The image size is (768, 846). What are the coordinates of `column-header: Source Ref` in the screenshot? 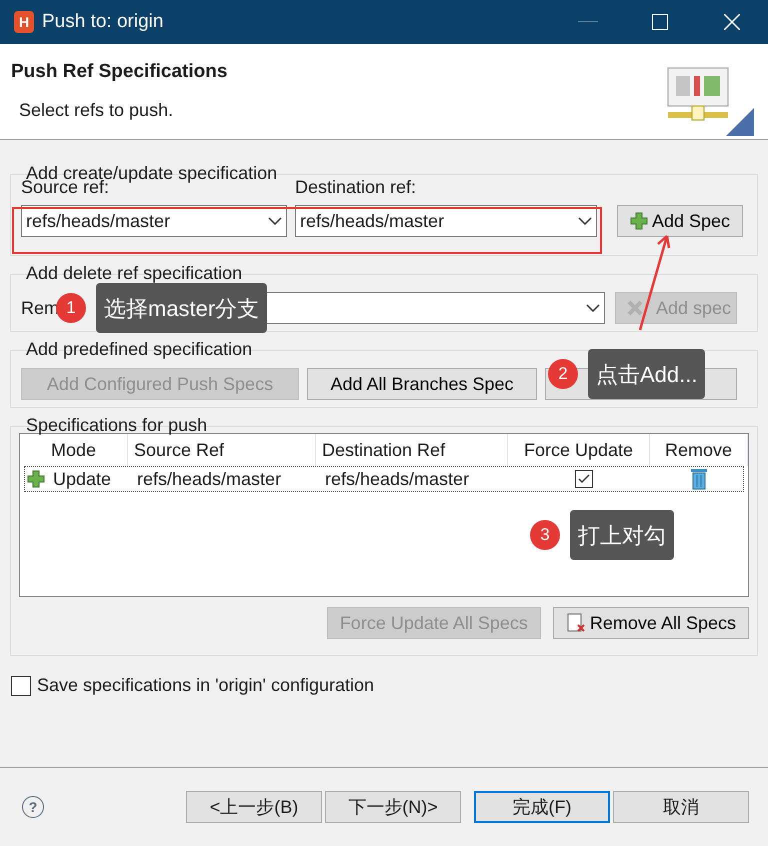 It's located at (222, 450).